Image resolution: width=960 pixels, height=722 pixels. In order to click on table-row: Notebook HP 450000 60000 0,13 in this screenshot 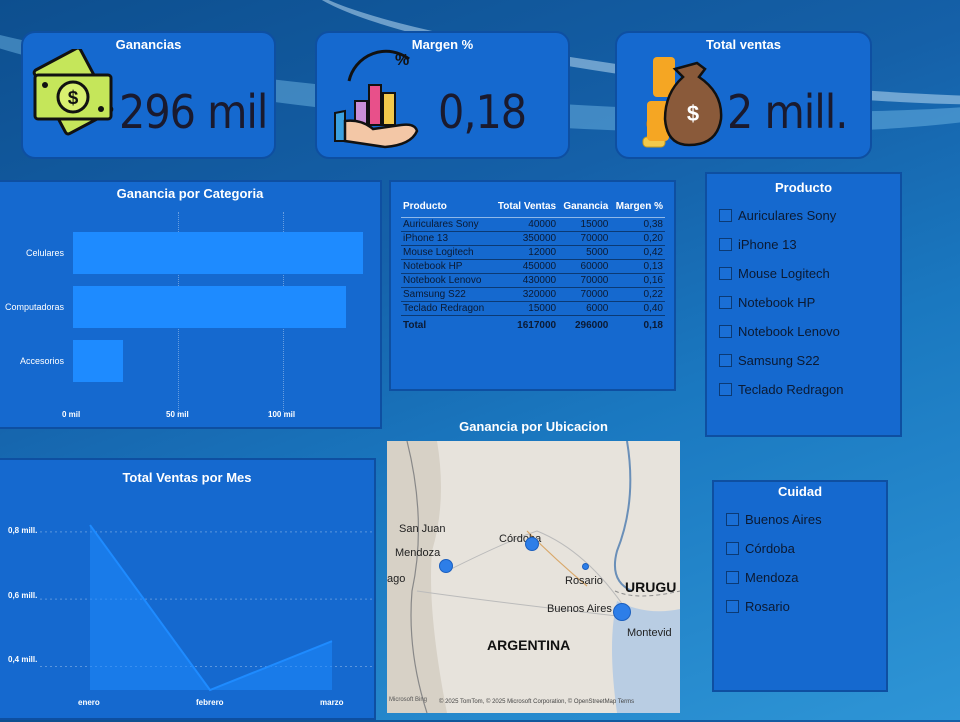, I will do `click(533, 266)`.